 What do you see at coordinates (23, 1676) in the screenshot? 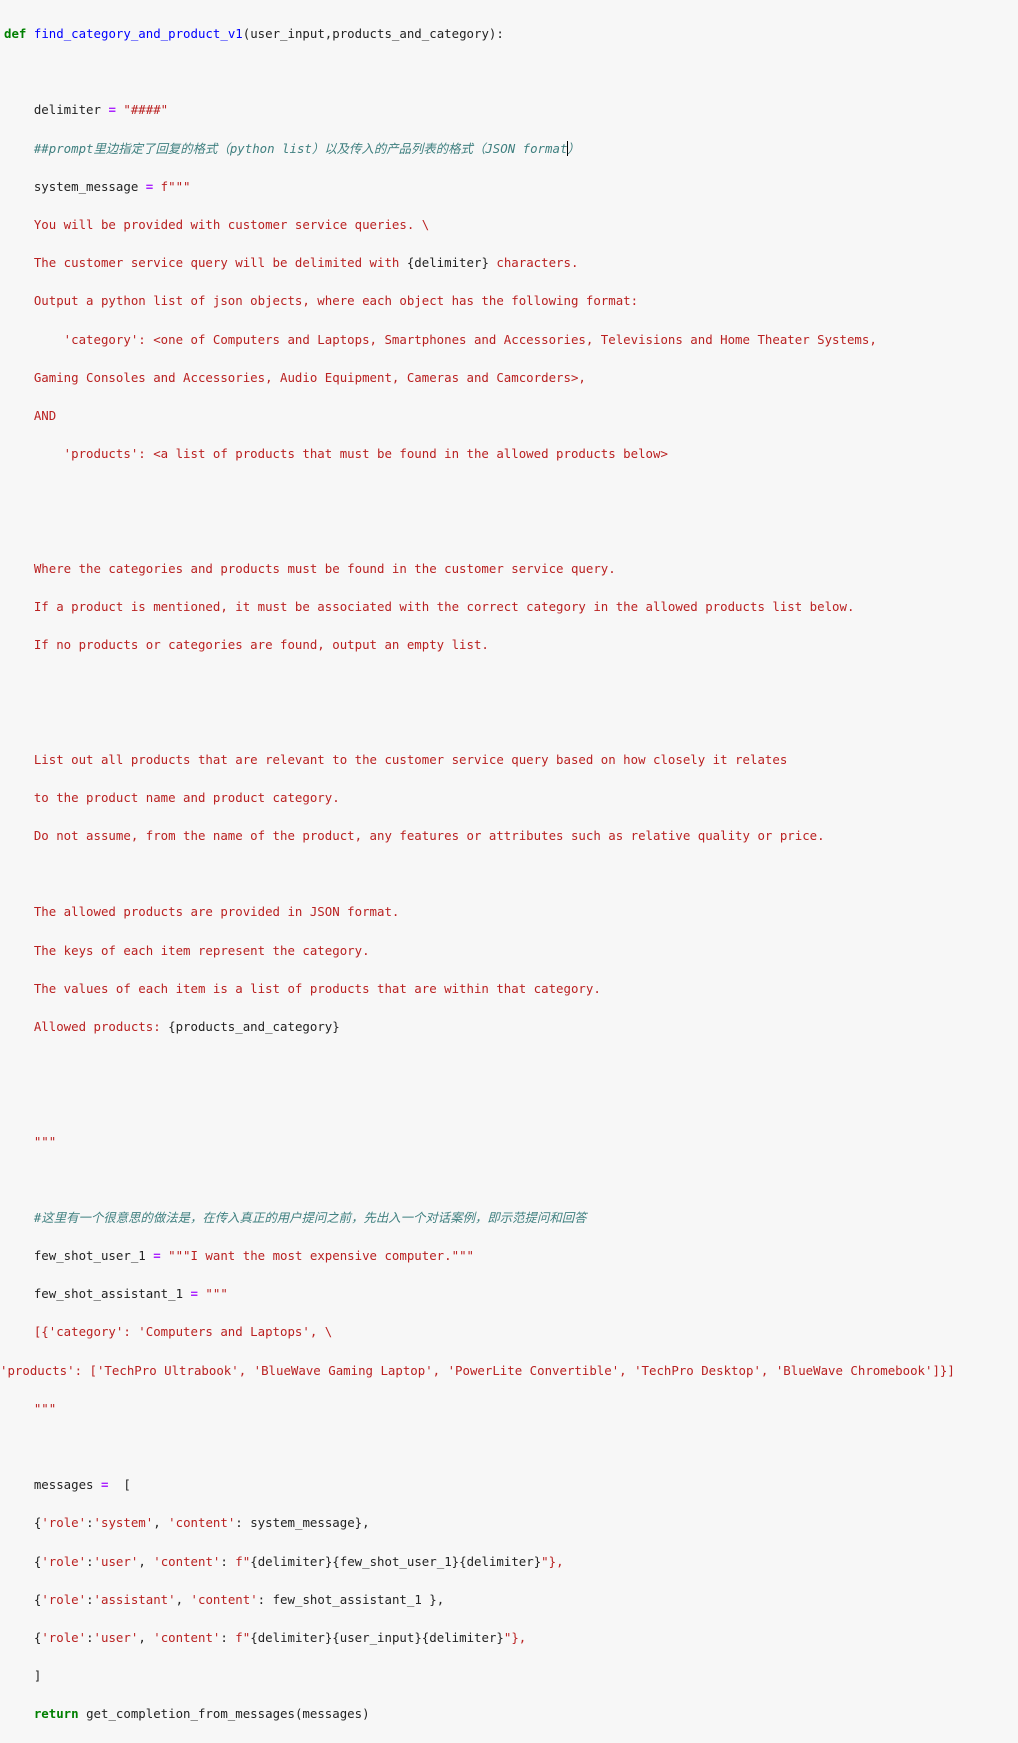
I see `messages-close: ]` at bounding box center [23, 1676].